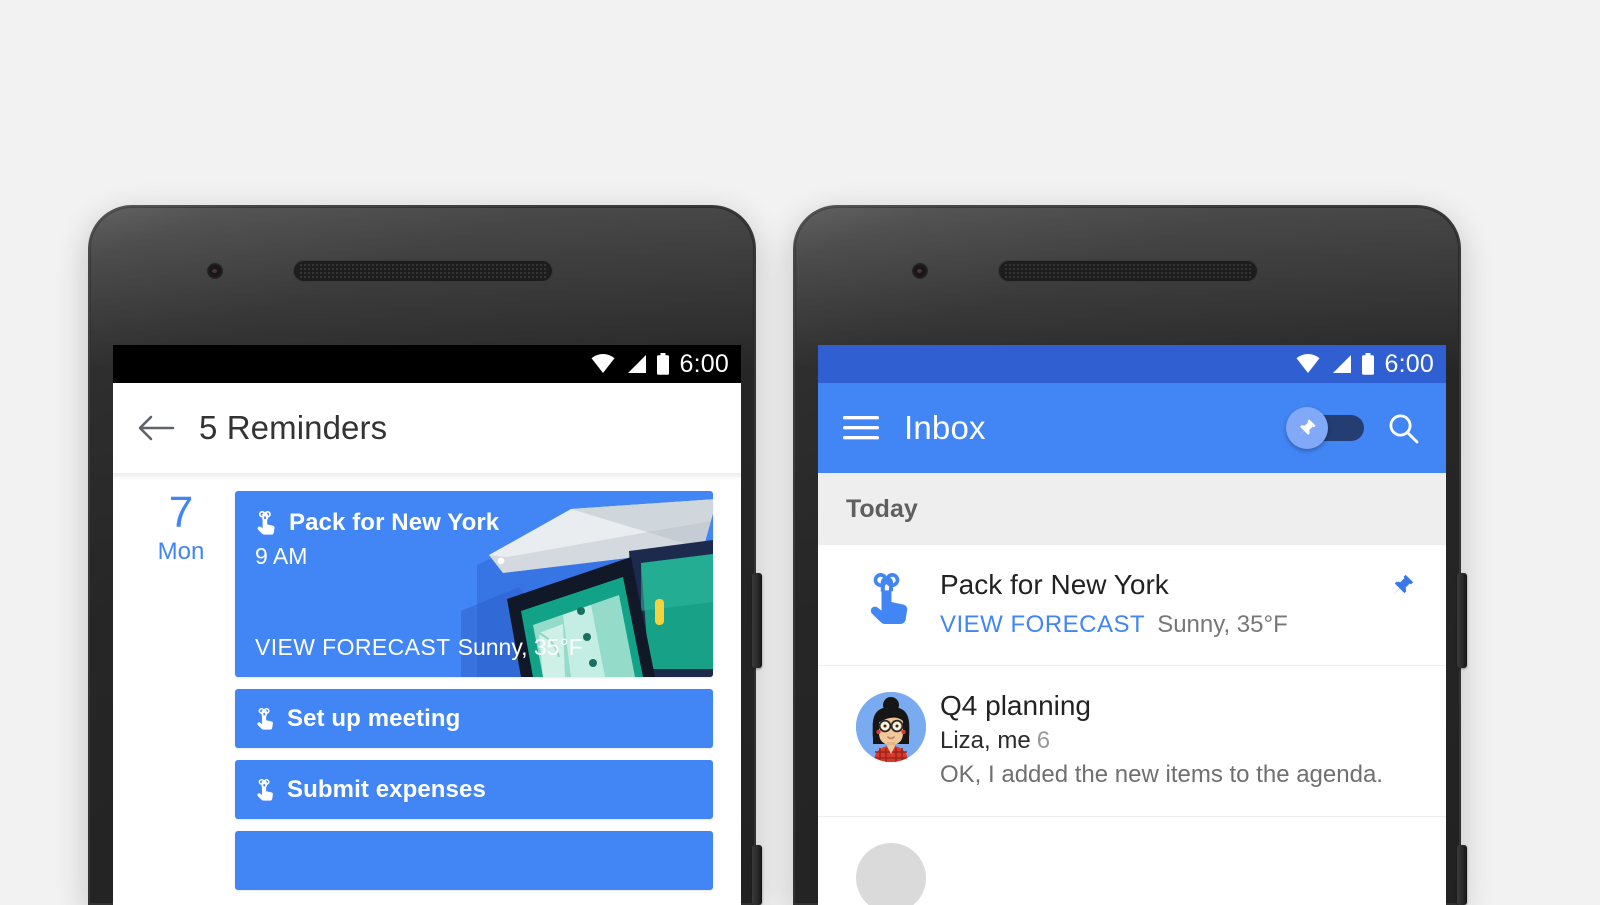 The width and height of the screenshot is (1600, 905). What do you see at coordinates (1016, 705) in the screenshot?
I see `row-title: Q4 planning` at bounding box center [1016, 705].